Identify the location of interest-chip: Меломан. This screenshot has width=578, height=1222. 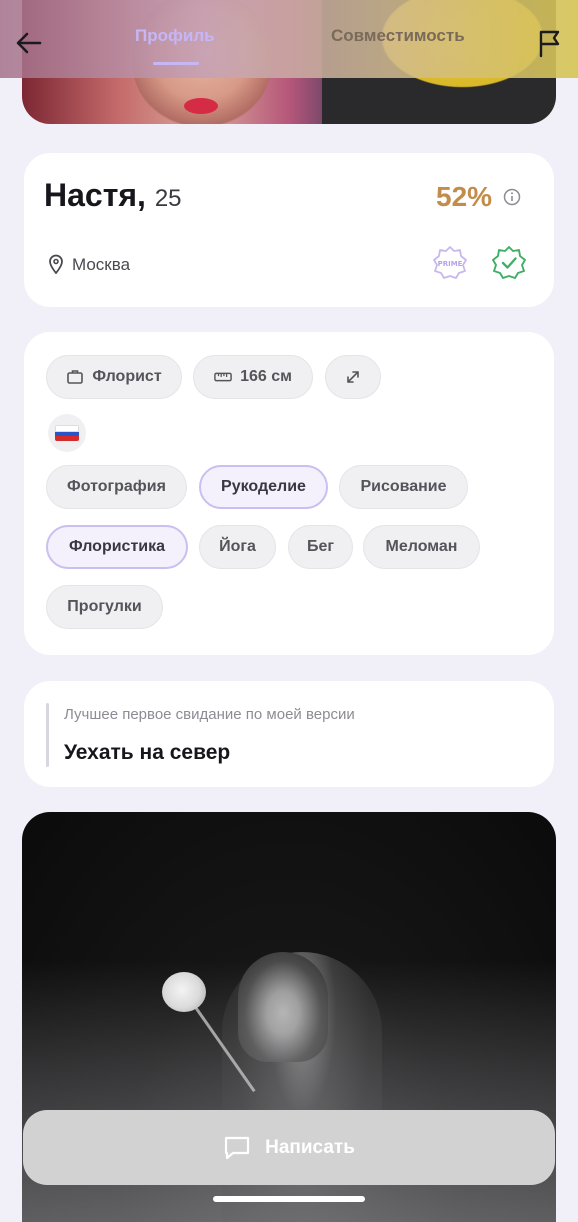
(421, 547).